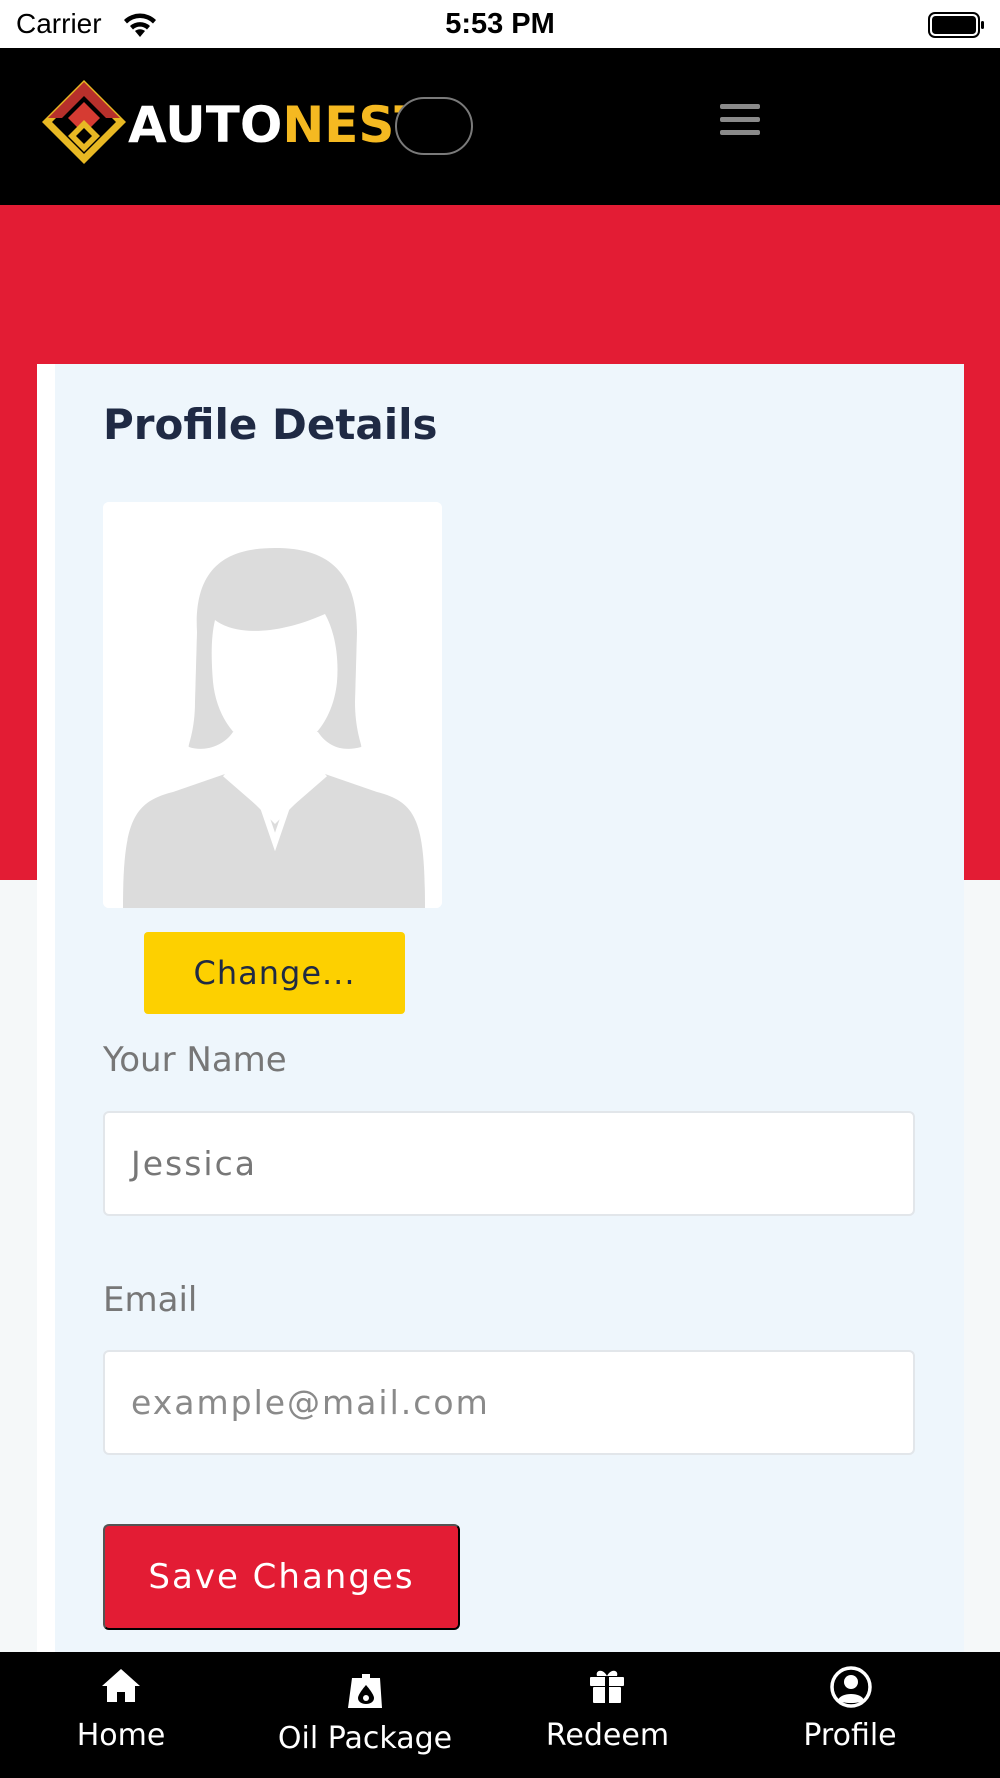 The image size is (1000, 1778). I want to click on battery-icon, so click(956, 25).